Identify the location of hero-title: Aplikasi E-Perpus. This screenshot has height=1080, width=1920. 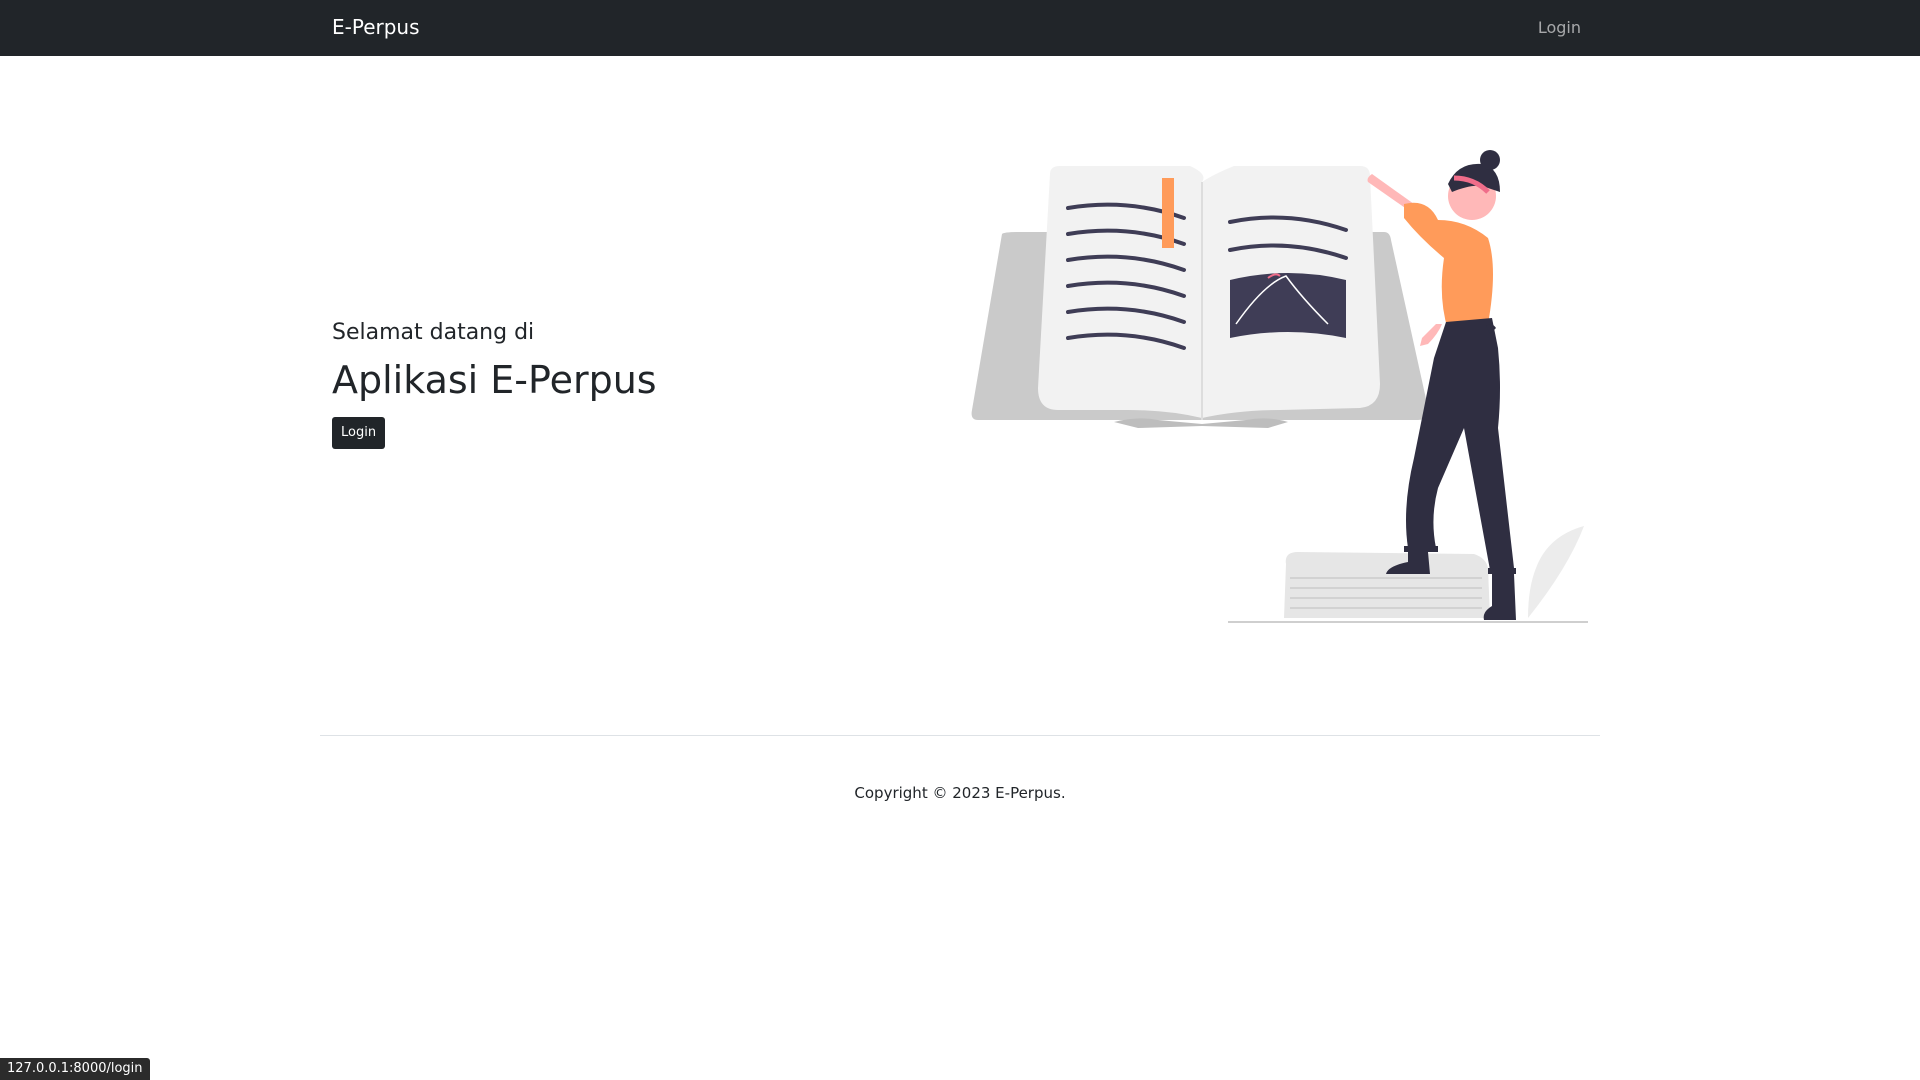
(494, 380).